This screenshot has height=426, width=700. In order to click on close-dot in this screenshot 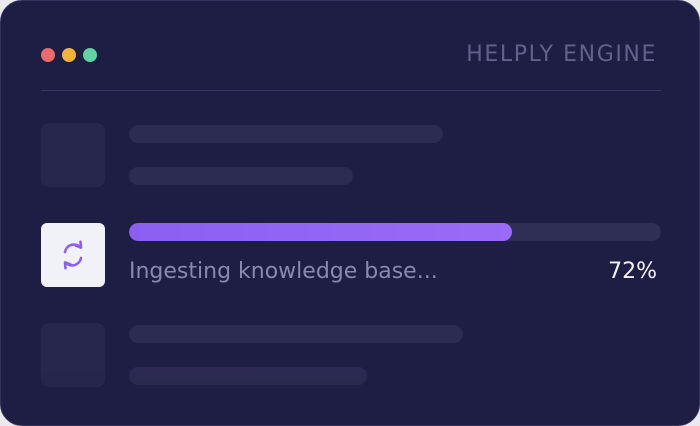, I will do `click(48, 55)`.